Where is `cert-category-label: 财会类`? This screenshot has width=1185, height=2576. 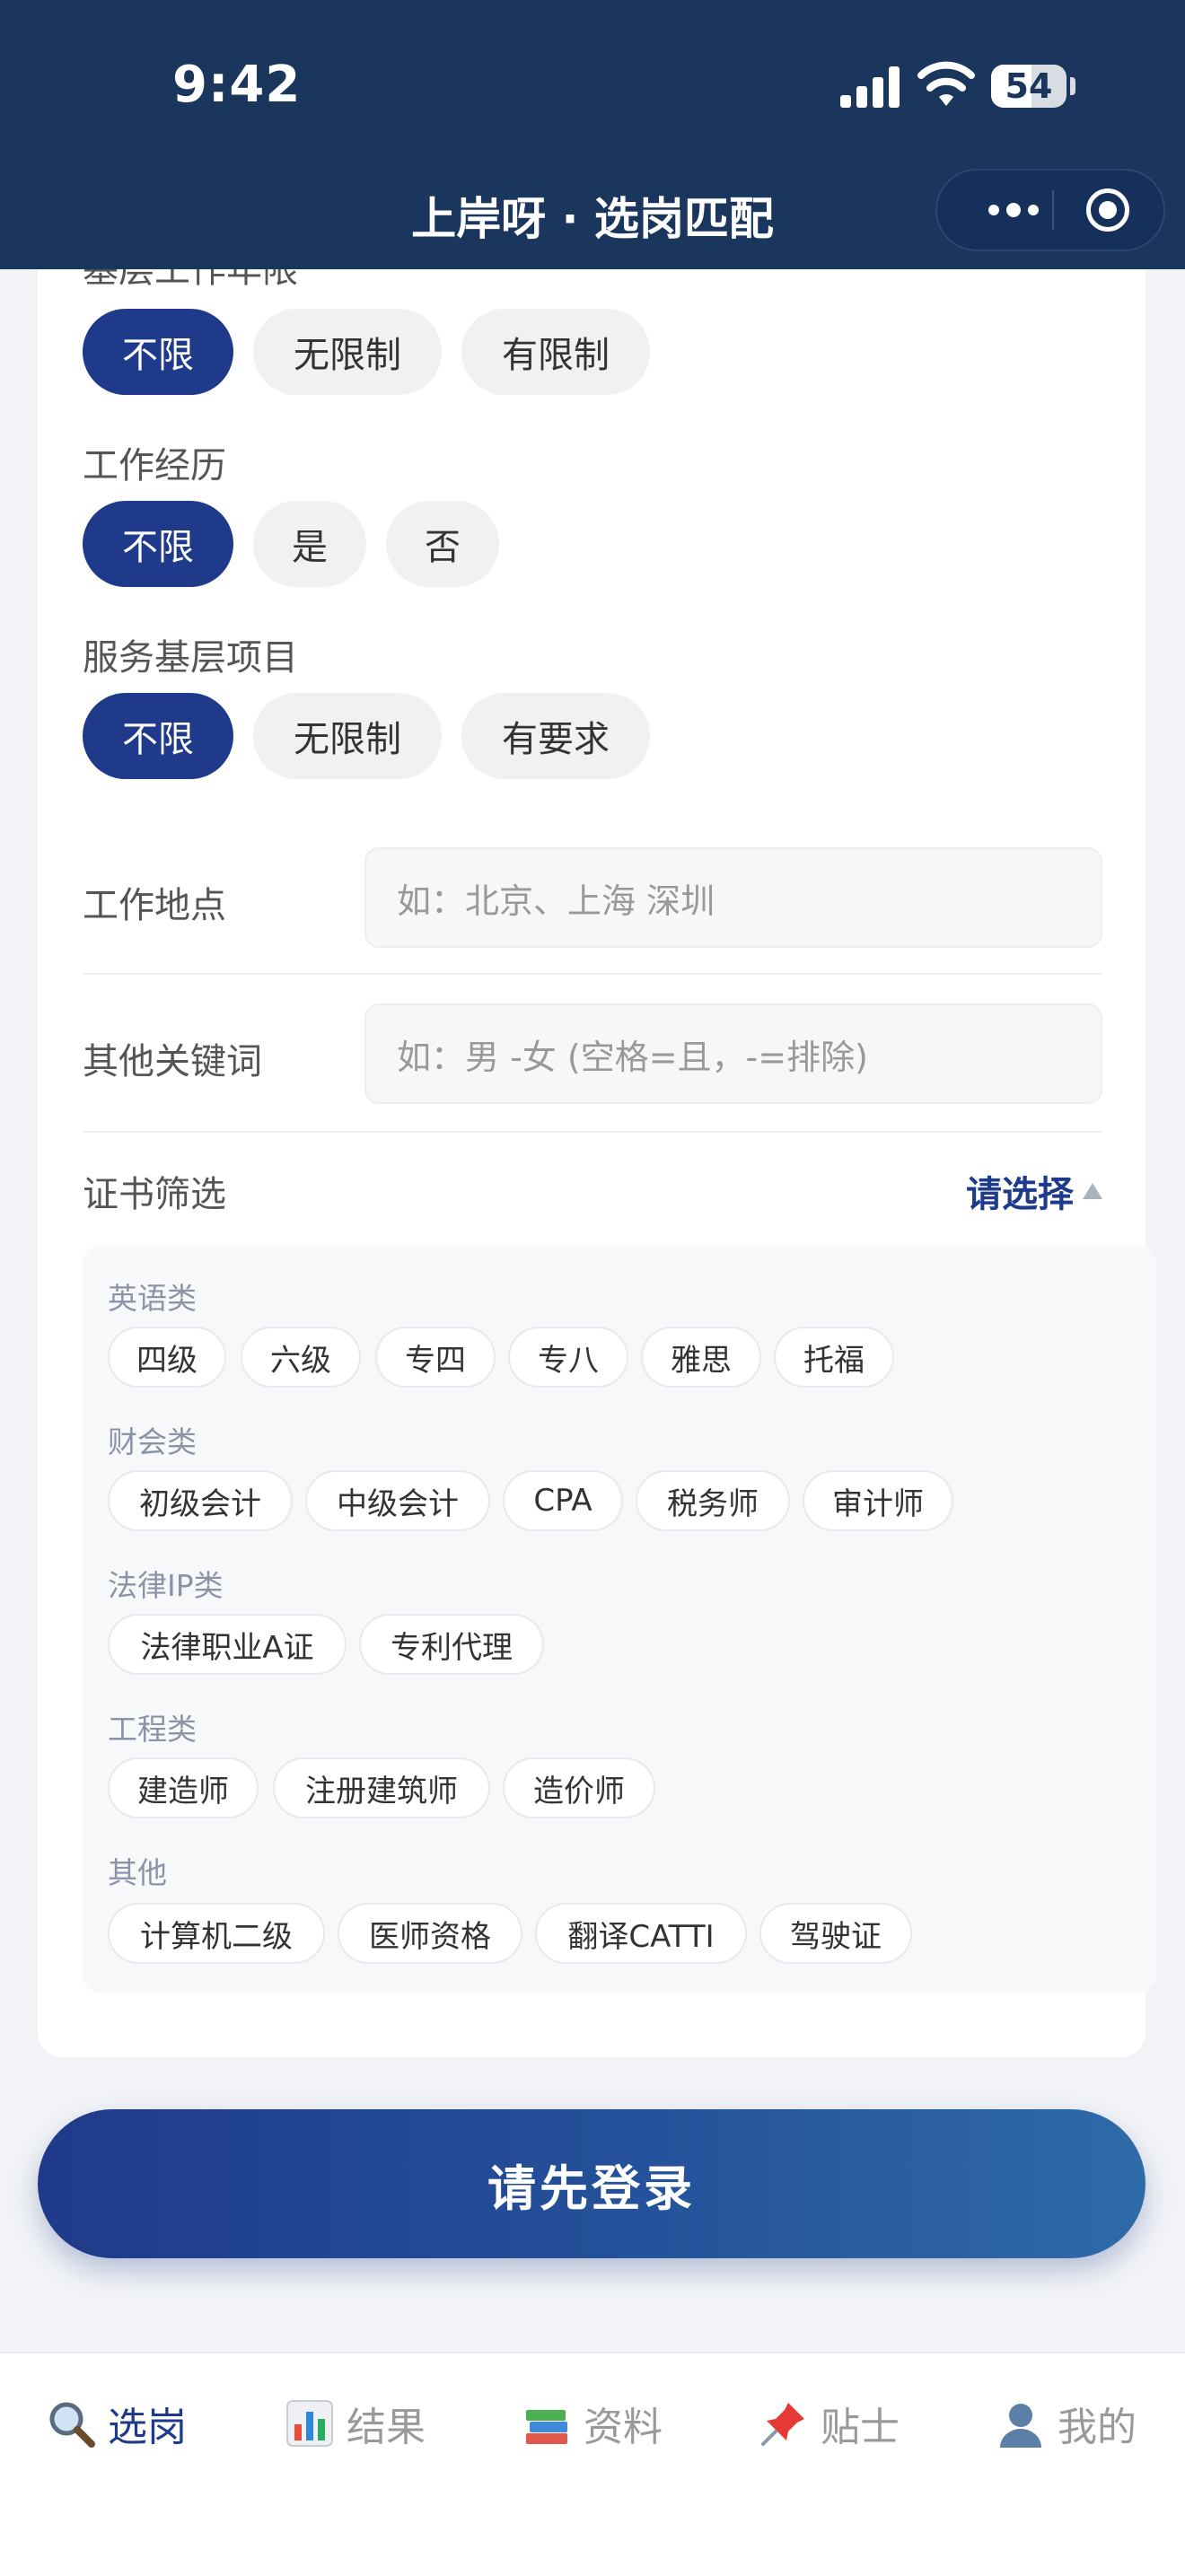
cert-category-label: 财会类 is located at coordinates (152, 1441).